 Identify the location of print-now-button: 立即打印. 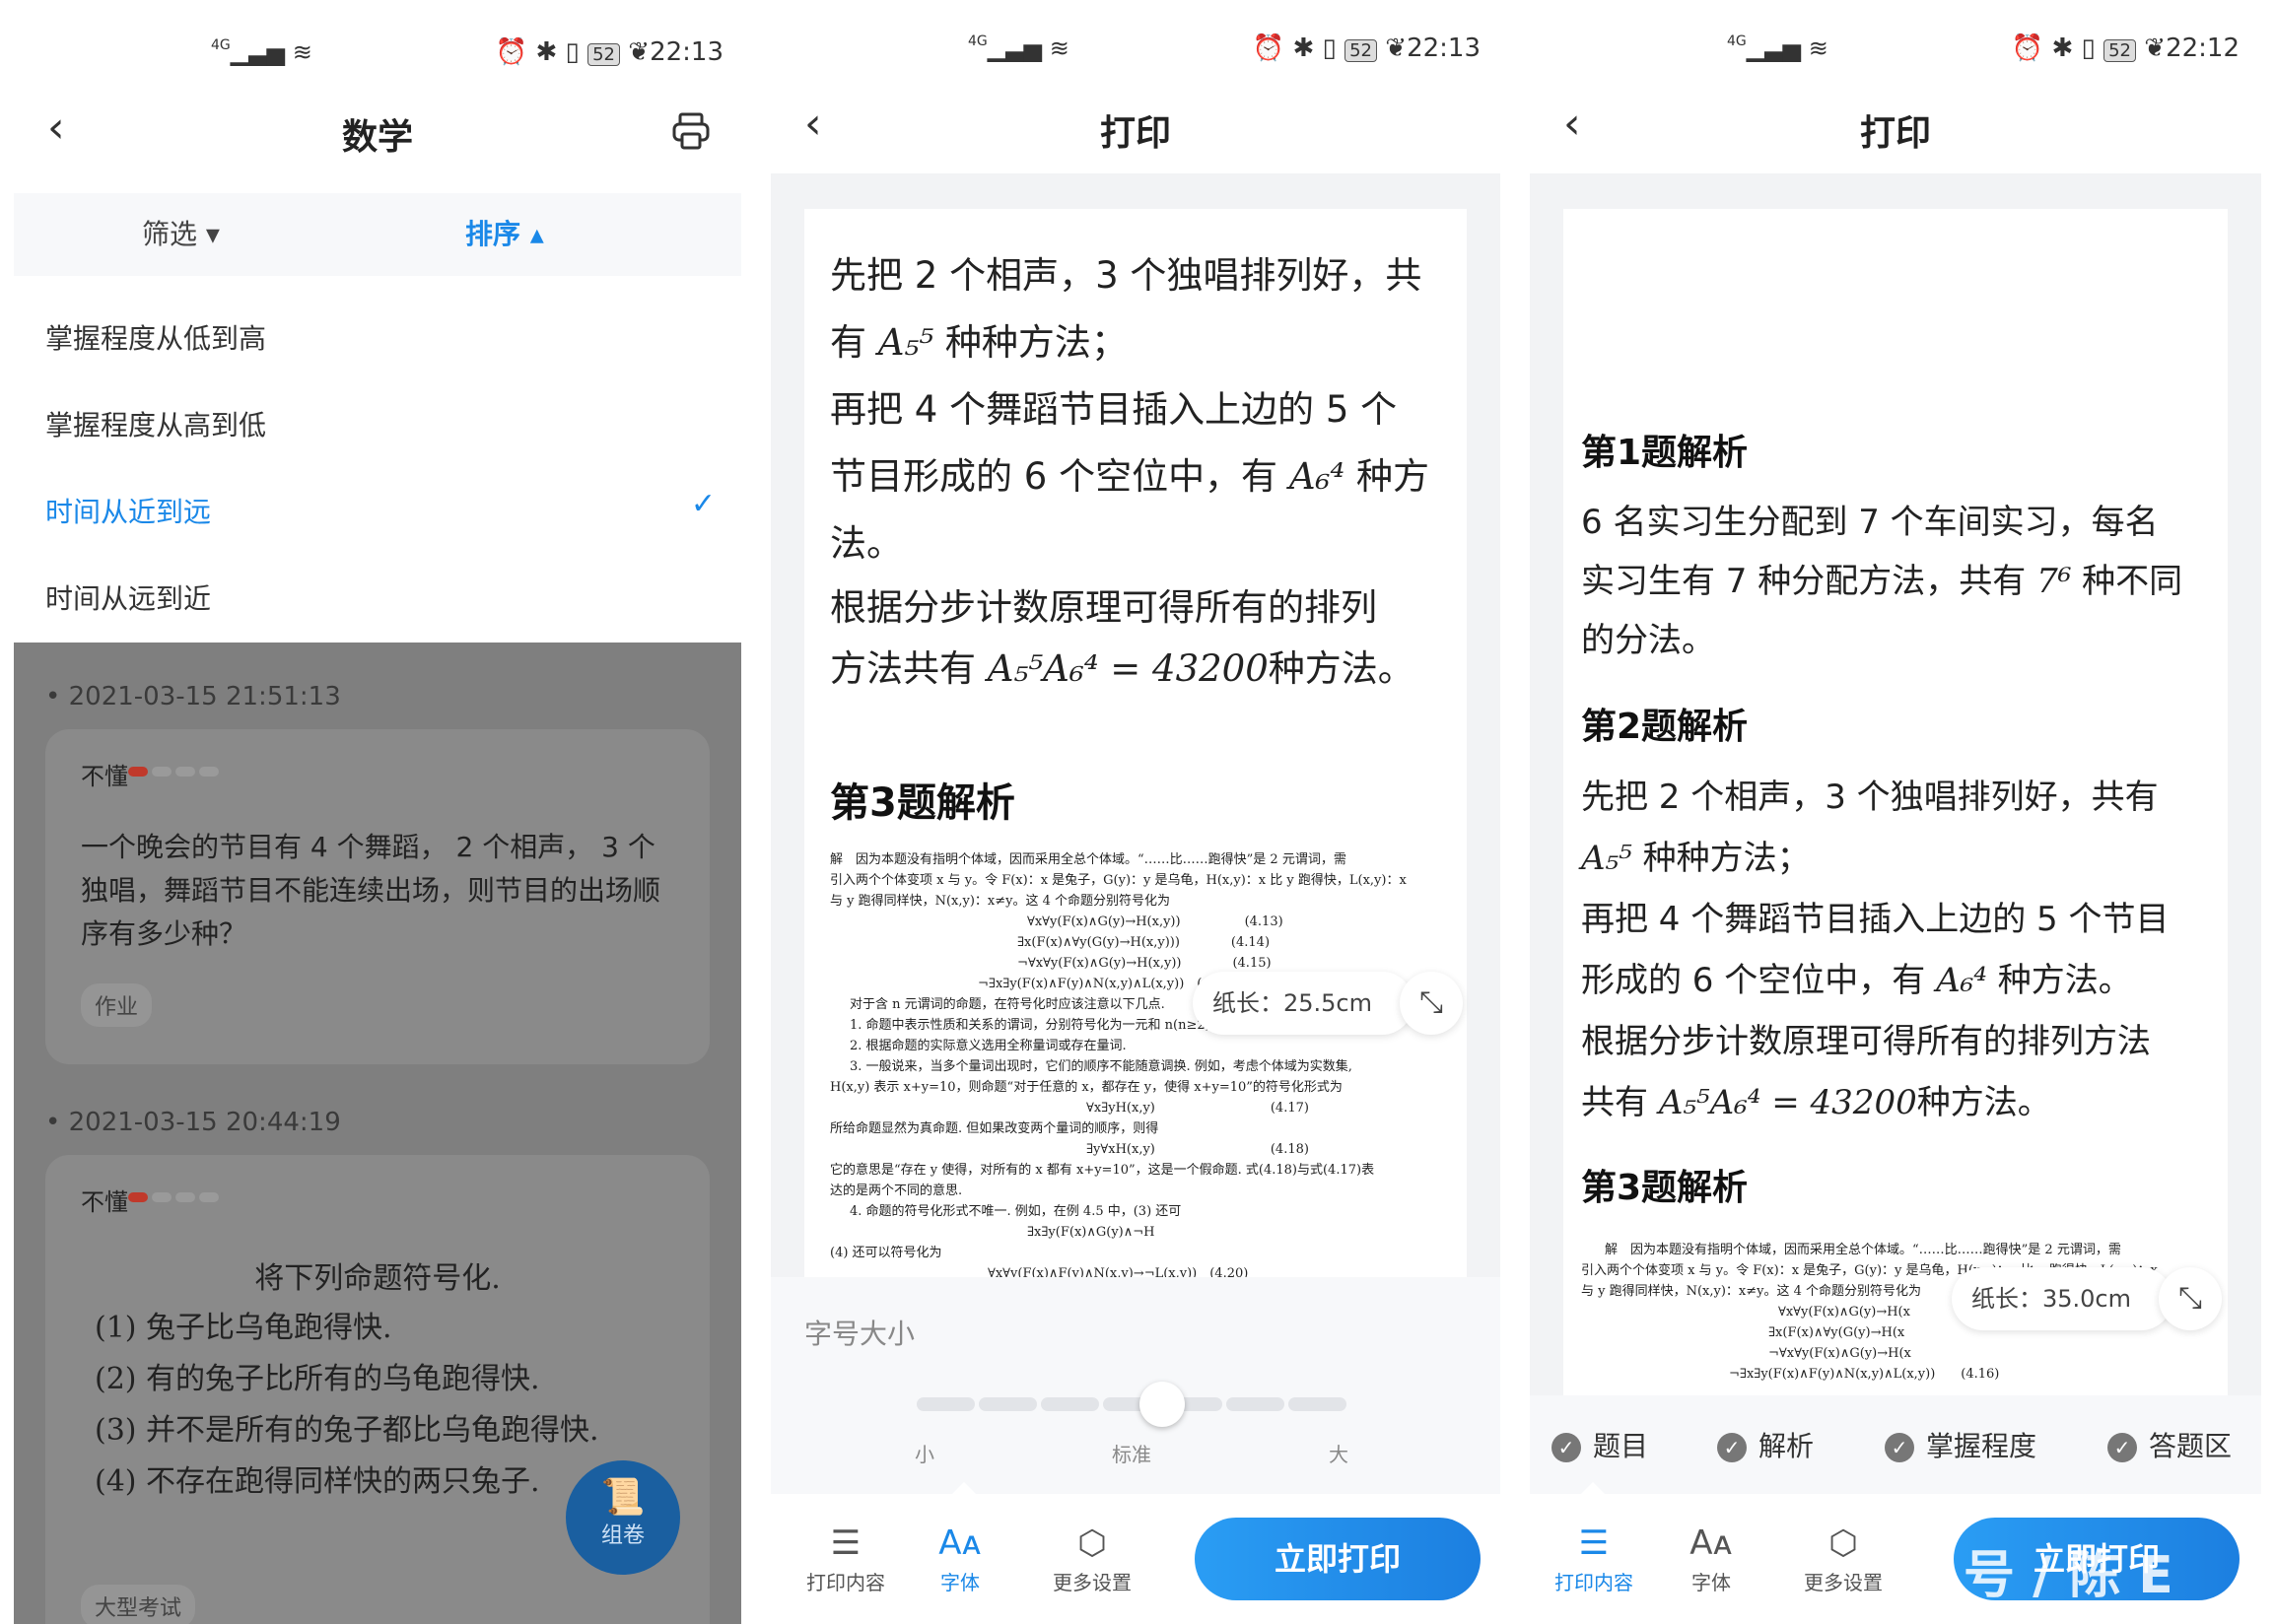
(1338, 1559).